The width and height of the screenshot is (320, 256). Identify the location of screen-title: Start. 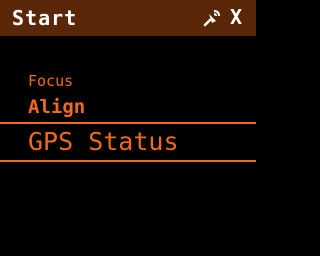
(45, 18).